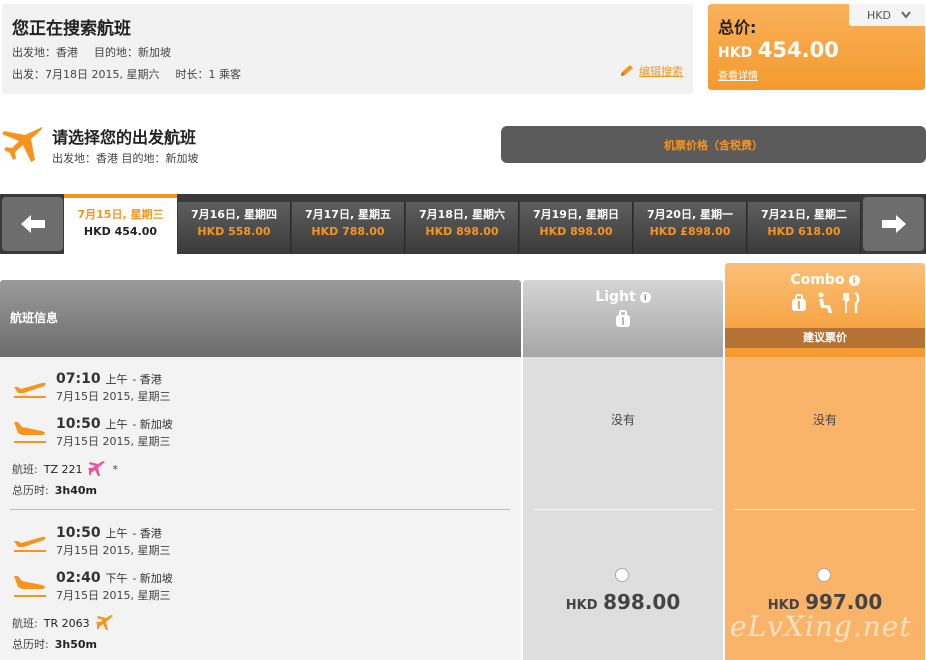  Describe the element at coordinates (25, 469) in the screenshot. I see `flight-label: 航班:` at that location.